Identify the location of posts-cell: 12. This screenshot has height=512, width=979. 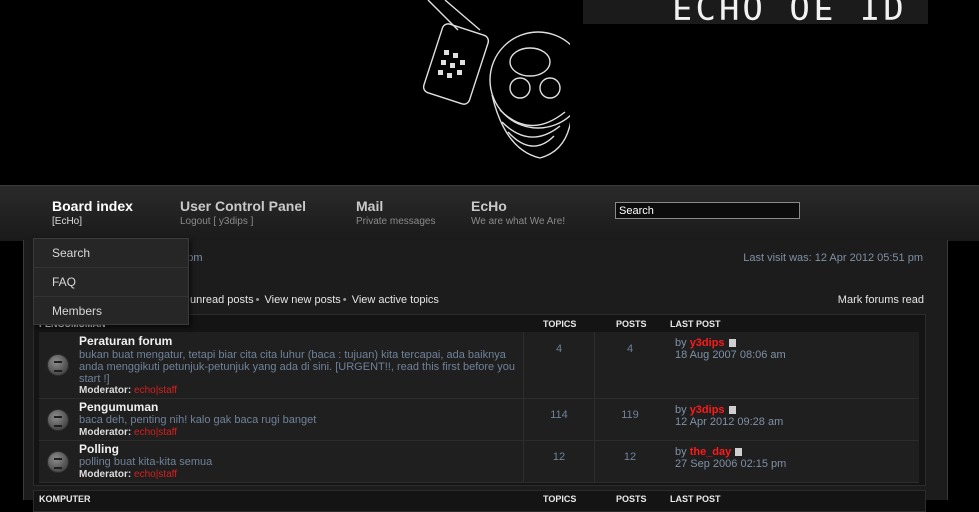
(629, 461).